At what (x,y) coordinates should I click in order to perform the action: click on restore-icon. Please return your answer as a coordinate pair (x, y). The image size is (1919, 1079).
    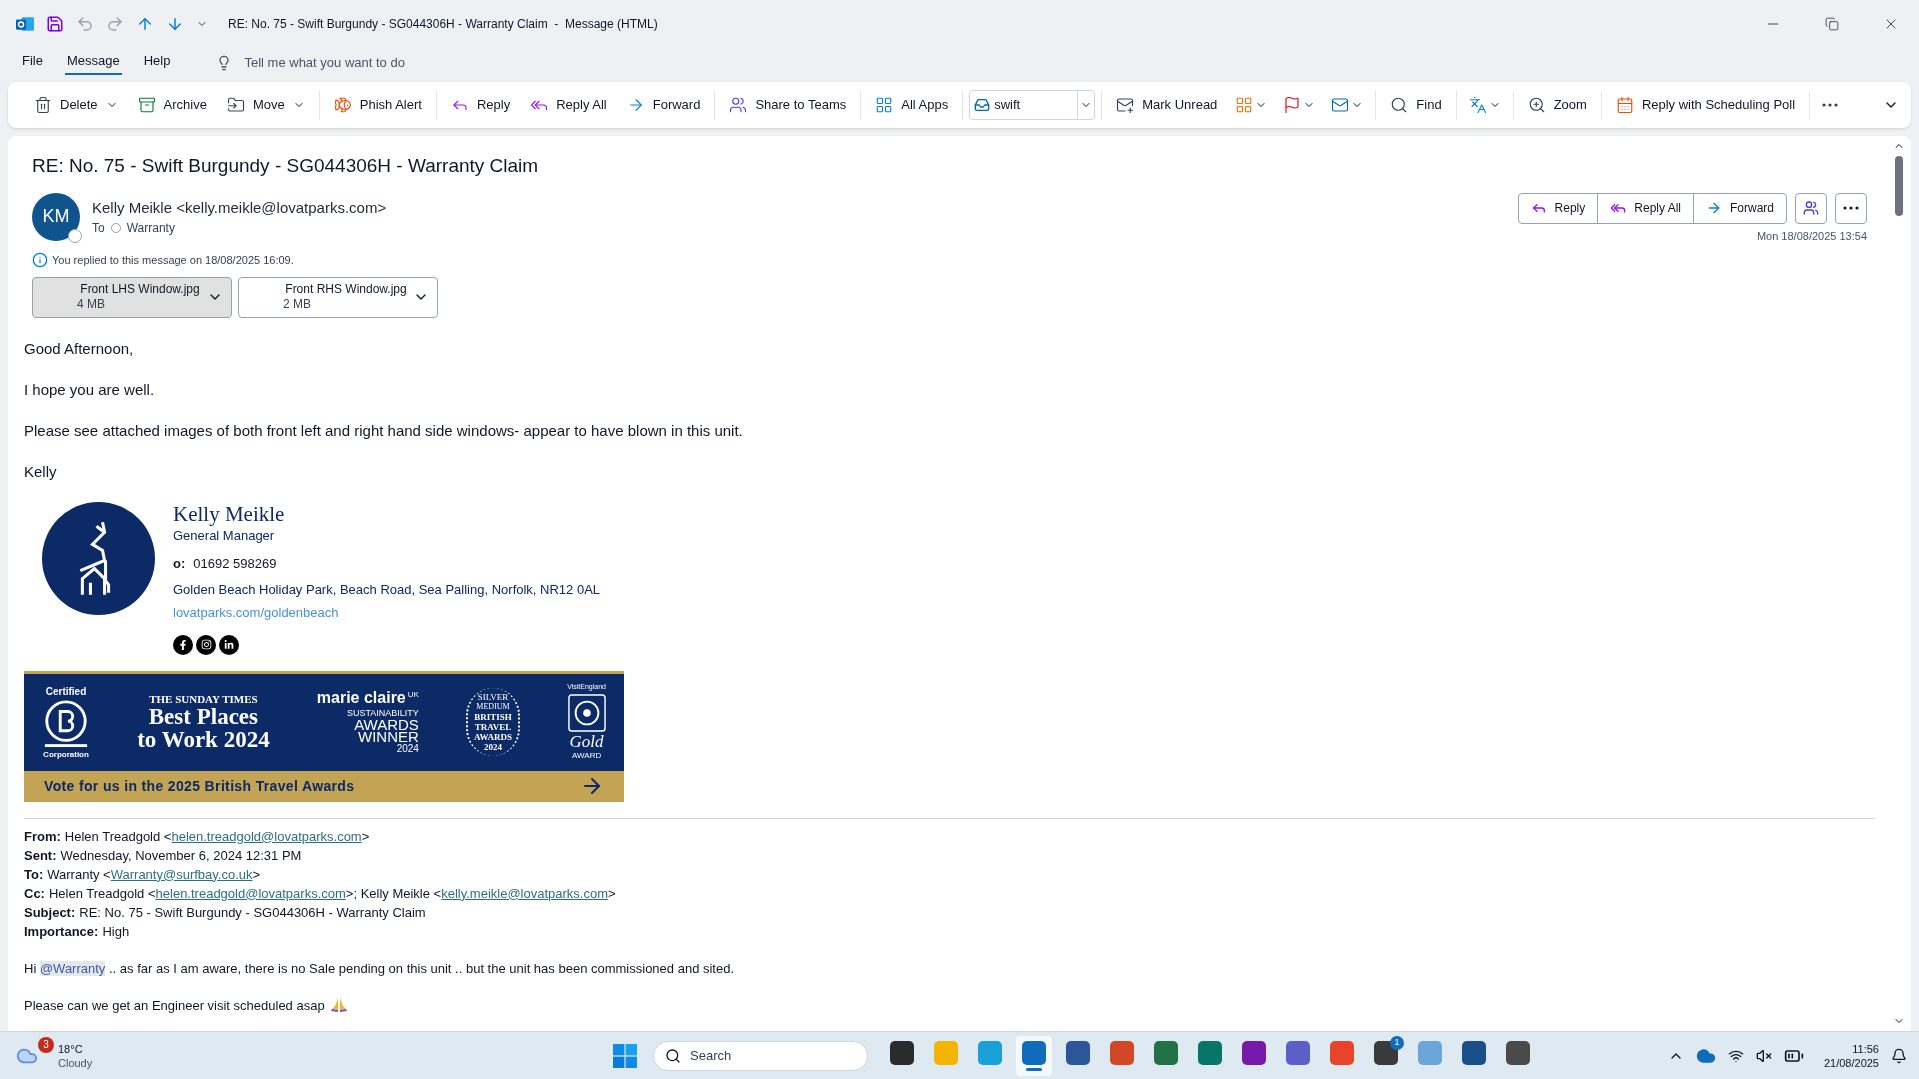
    Looking at the image, I should click on (1832, 24).